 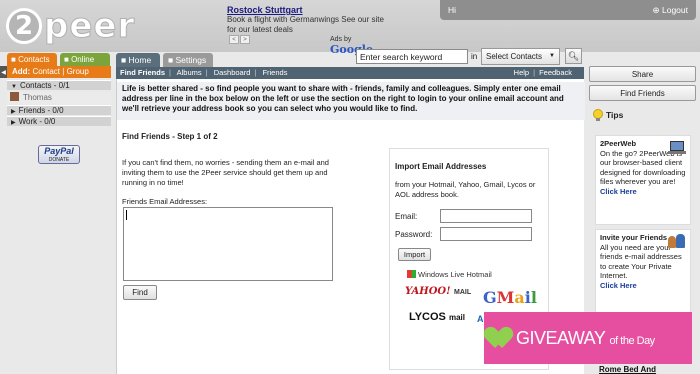 I want to click on feedback-link: Feedback, so click(x=555, y=72).